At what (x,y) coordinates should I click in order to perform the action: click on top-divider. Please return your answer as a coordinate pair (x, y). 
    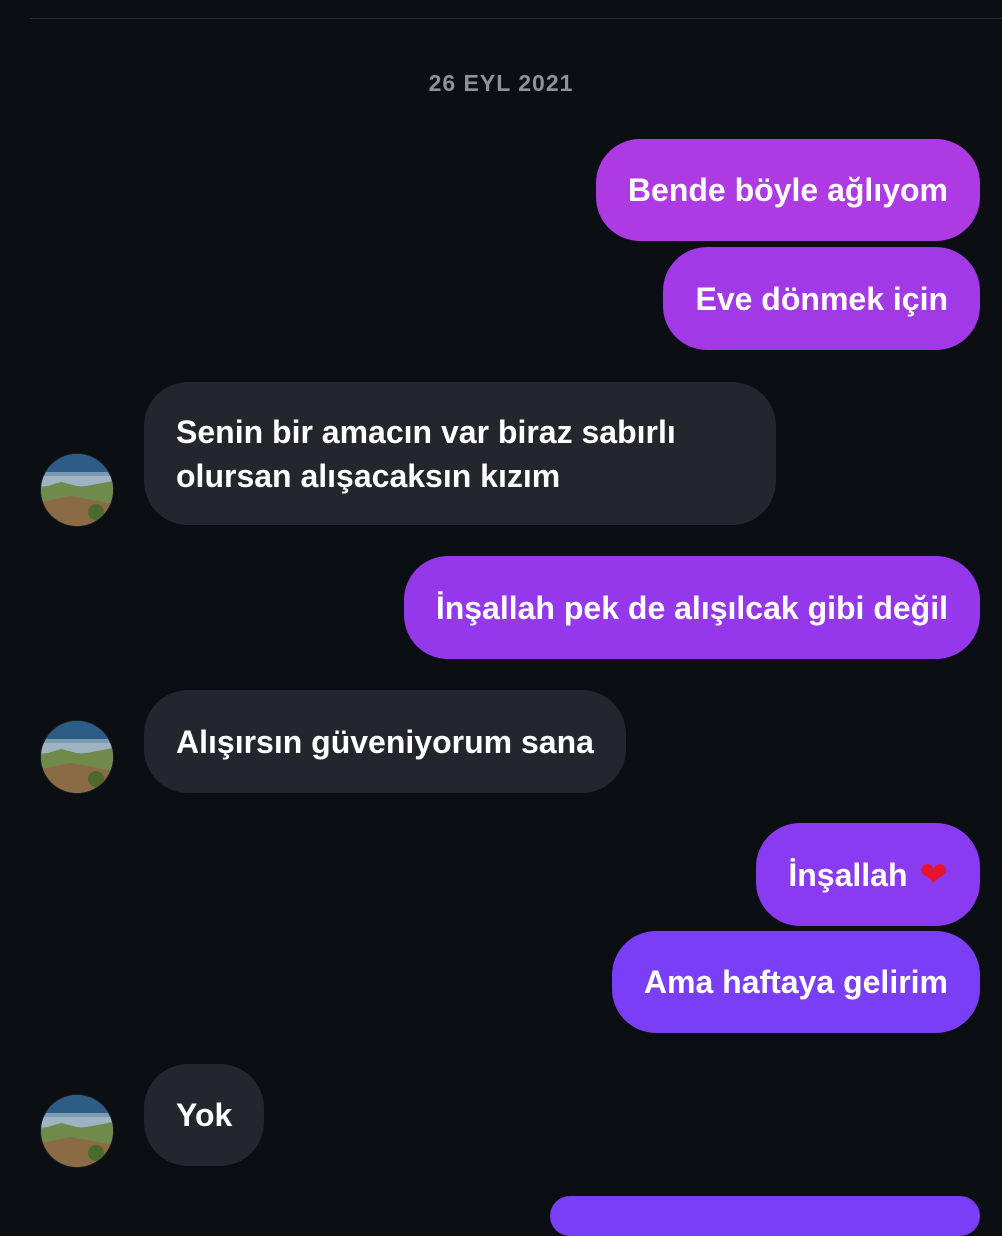
    Looking at the image, I should click on (516, 18).